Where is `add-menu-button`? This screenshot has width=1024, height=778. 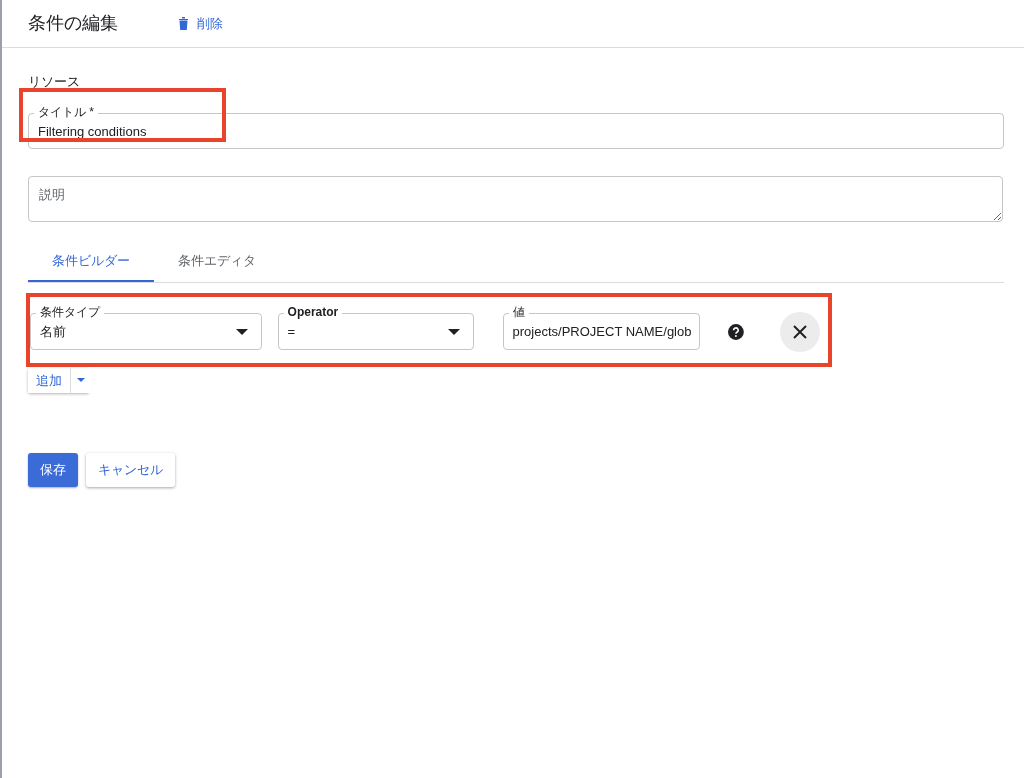
add-menu-button is located at coordinates (80, 380).